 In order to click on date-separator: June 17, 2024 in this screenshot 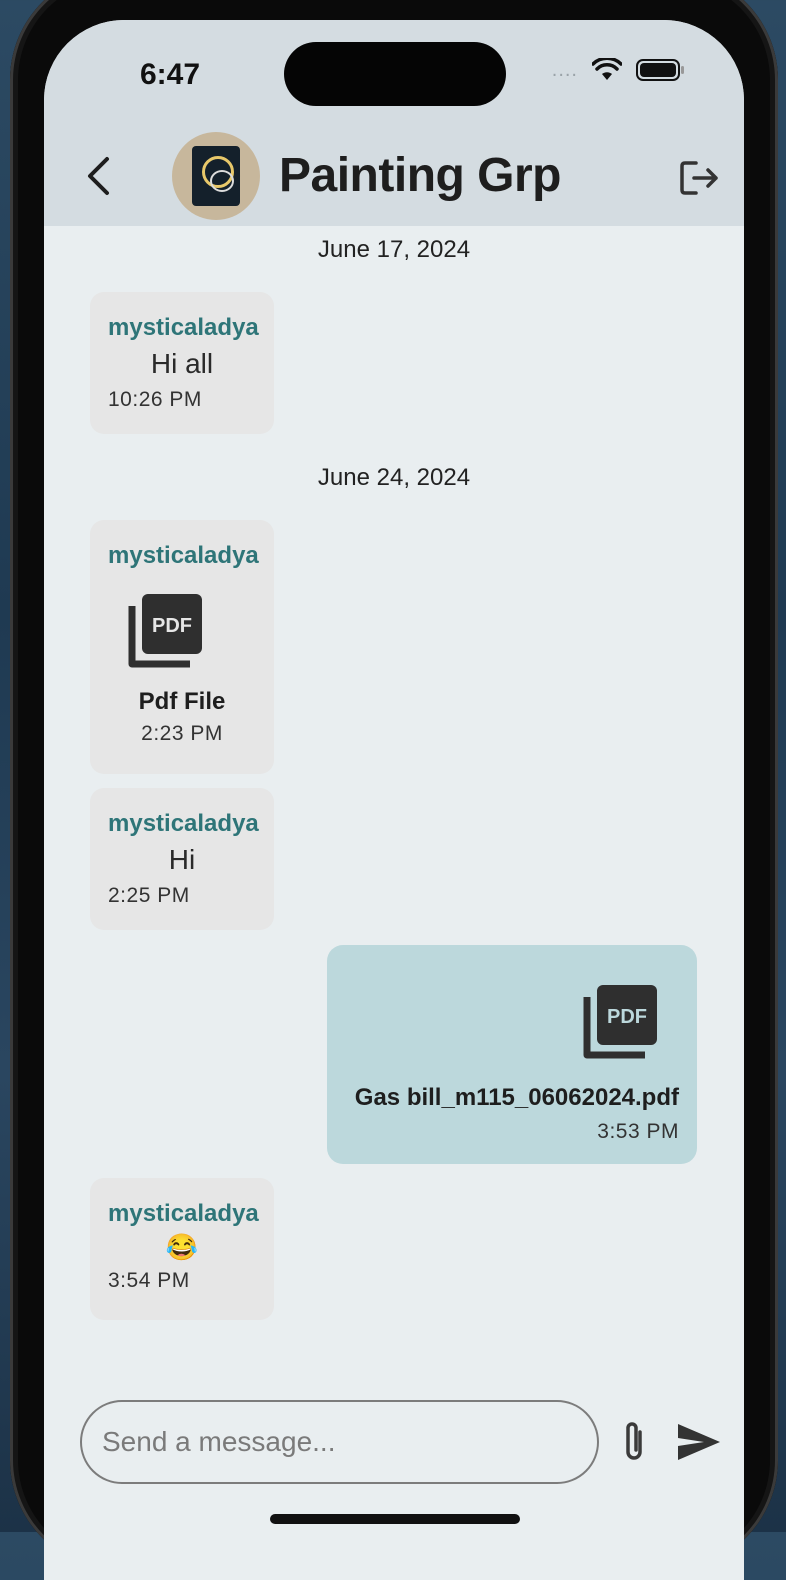, I will do `click(394, 249)`.